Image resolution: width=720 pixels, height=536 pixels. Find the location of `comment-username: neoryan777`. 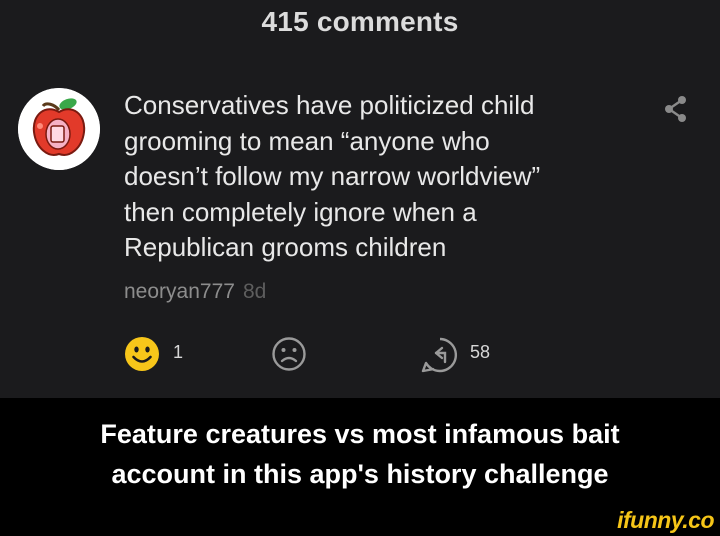

comment-username: neoryan777 is located at coordinates (179, 291).